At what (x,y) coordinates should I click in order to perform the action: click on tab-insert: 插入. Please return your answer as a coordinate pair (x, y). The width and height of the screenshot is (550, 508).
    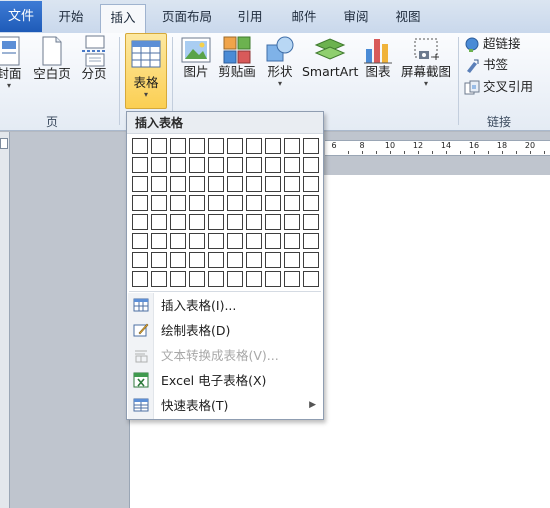
    Looking at the image, I should click on (123, 18).